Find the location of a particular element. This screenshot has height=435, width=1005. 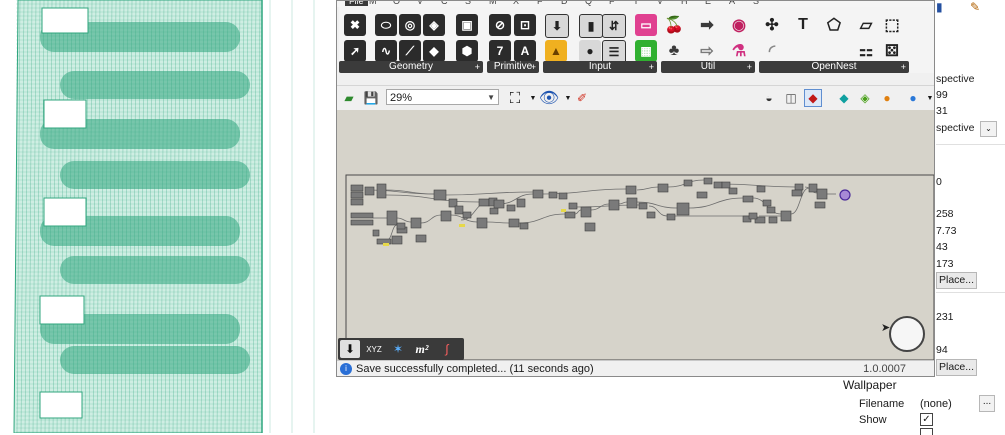

open-file-icon: ▰ is located at coordinates (349, 98).